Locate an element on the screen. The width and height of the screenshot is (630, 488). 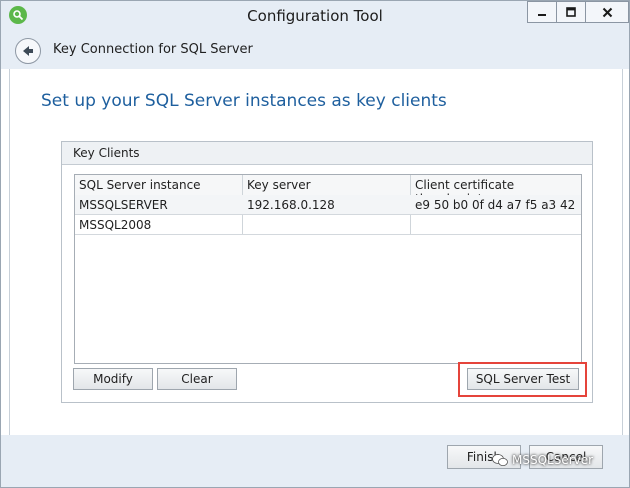
group-header: Key Clients is located at coordinates (327, 153).